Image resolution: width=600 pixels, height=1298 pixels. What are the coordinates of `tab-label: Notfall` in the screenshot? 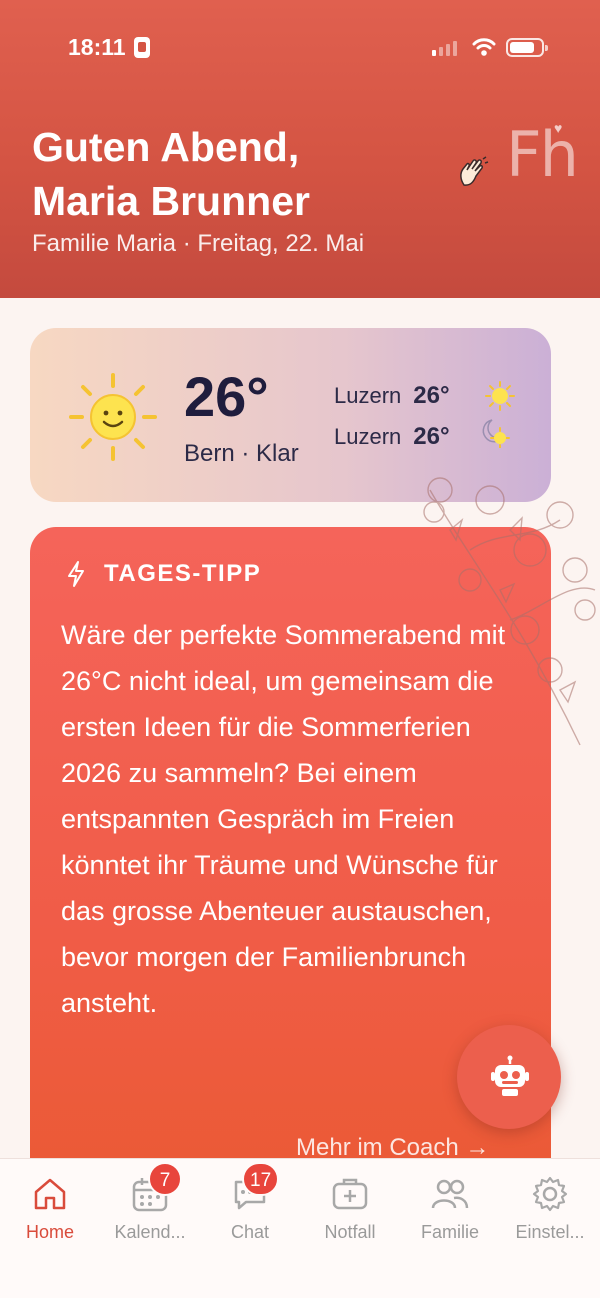 It's located at (350, 1232).